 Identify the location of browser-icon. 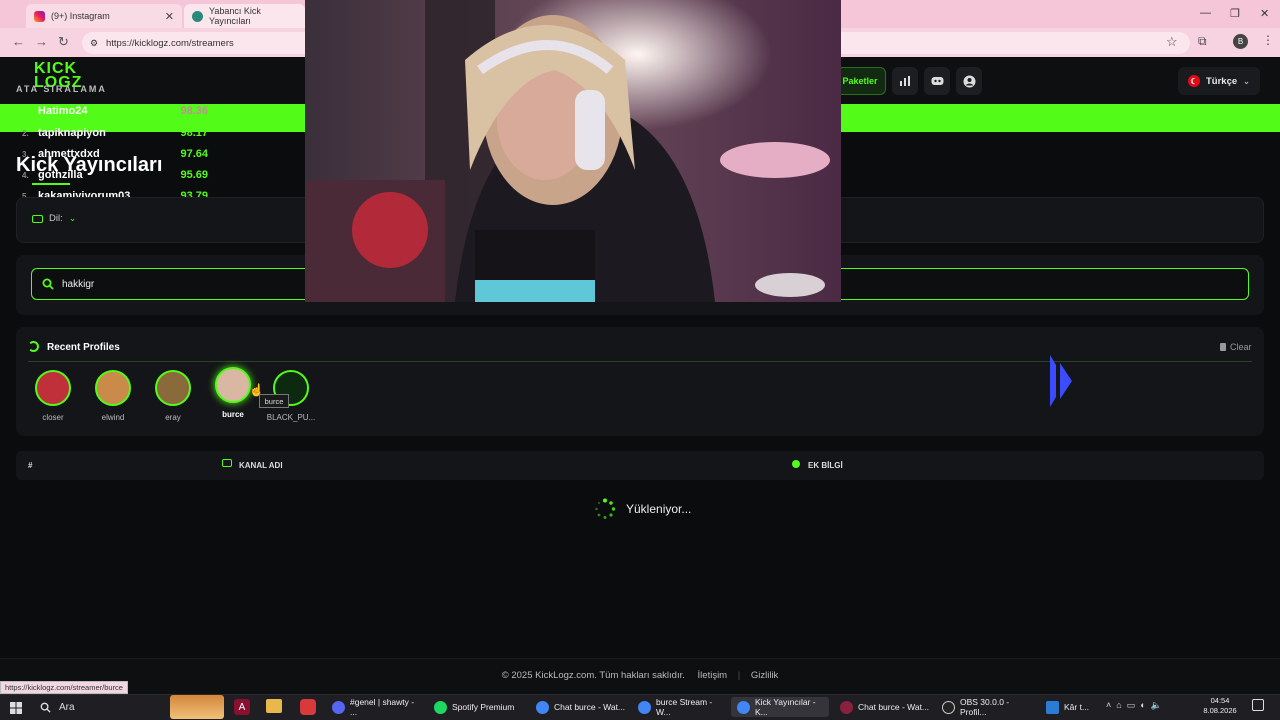
(846, 707).